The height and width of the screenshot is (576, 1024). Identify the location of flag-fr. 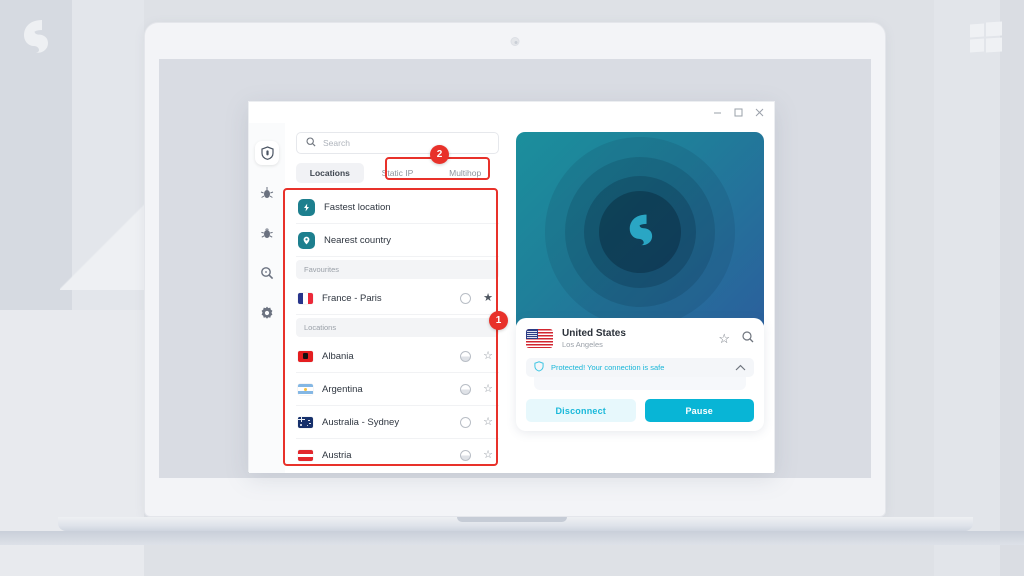
(305, 298).